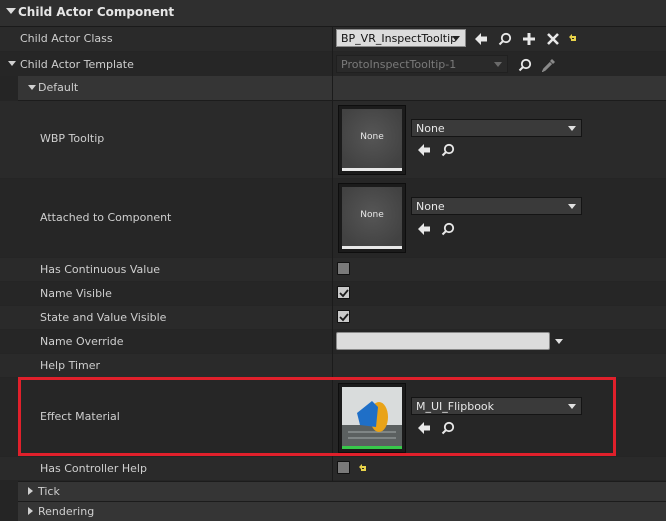 The image size is (666, 521). Describe the element at coordinates (430, 128) in the screenshot. I see `wbp-tooltip-value: None` at that location.